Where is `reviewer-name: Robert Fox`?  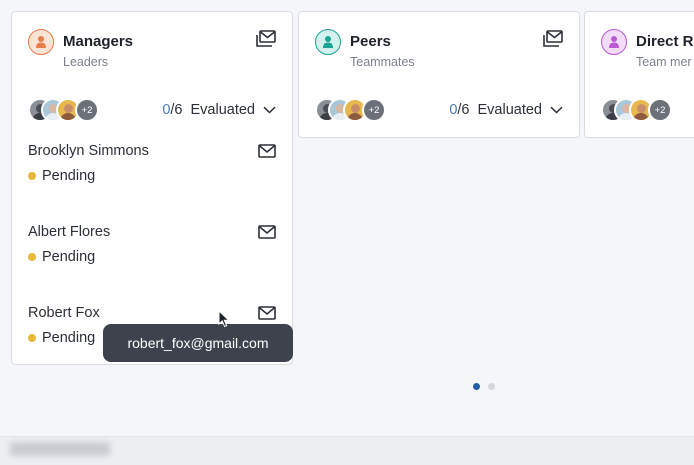
reviewer-name: Robert Fox is located at coordinates (64, 313).